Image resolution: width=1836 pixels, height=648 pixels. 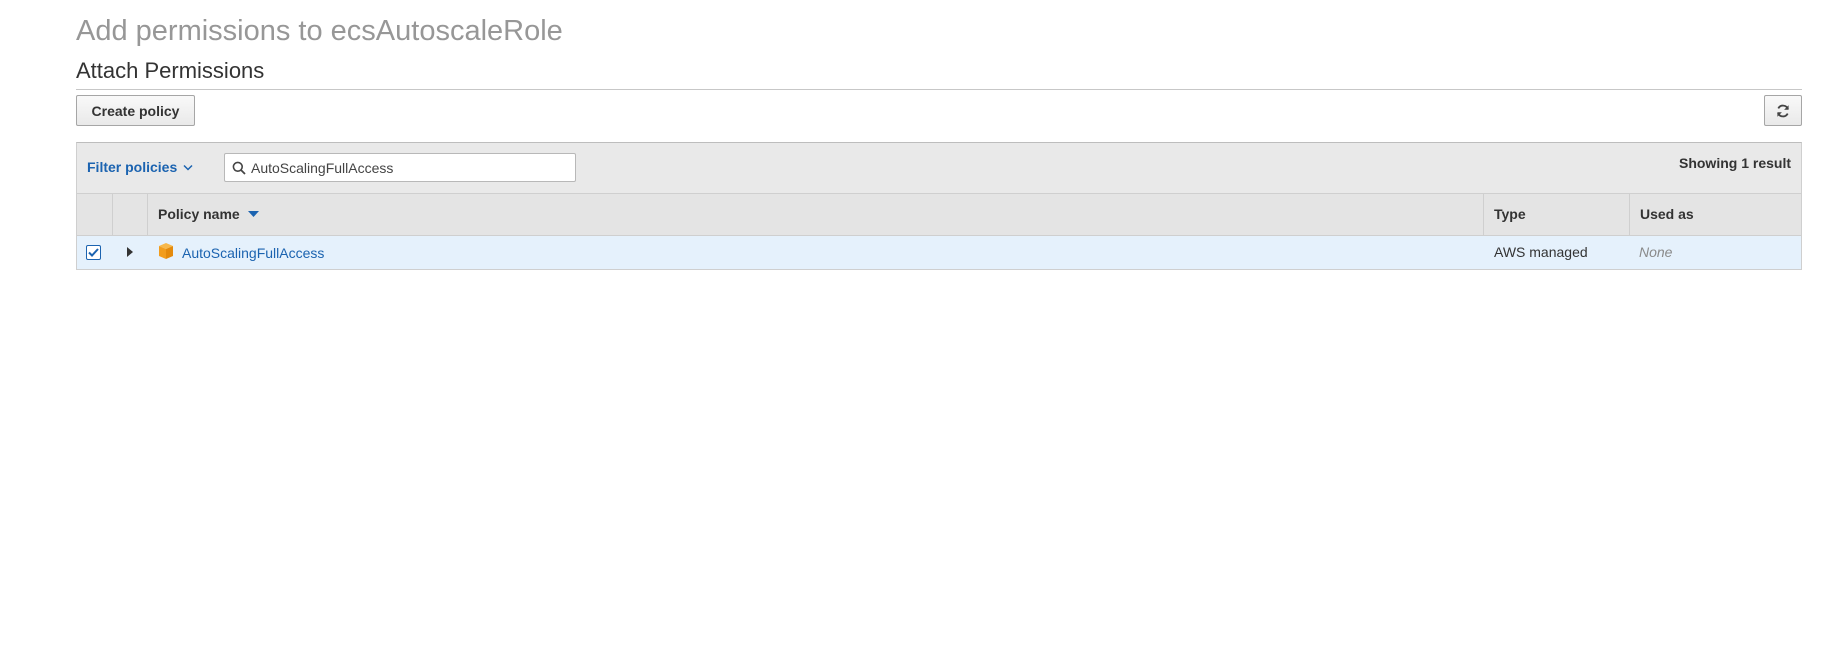 What do you see at coordinates (199, 214) in the screenshot?
I see `column-label-policy-name: Policy name` at bounding box center [199, 214].